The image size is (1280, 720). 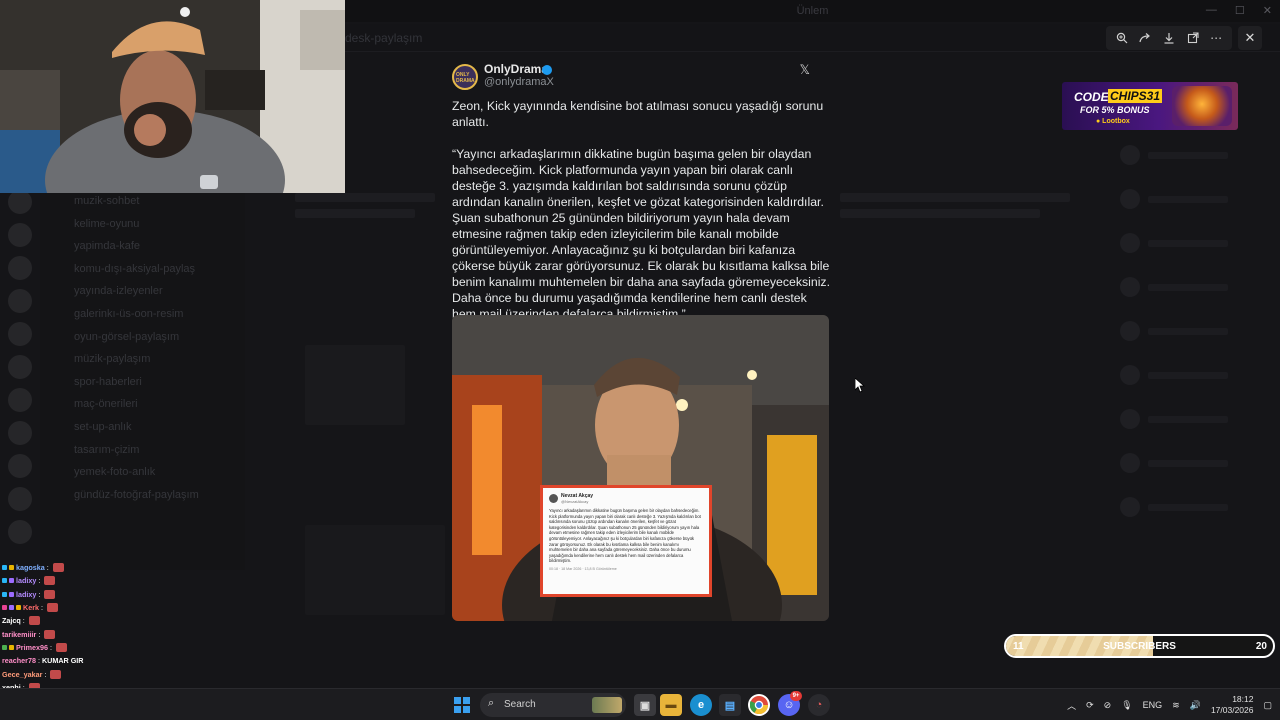 I want to click on channel-item: galerinkı-üs-oon-resim, so click(x=142, y=314).